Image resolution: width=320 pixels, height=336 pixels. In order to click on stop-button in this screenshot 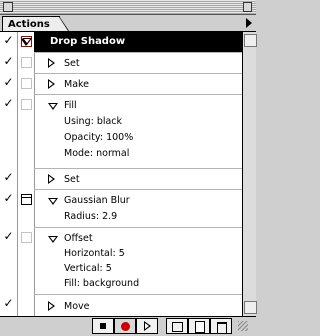, I will do `click(103, 326)`.